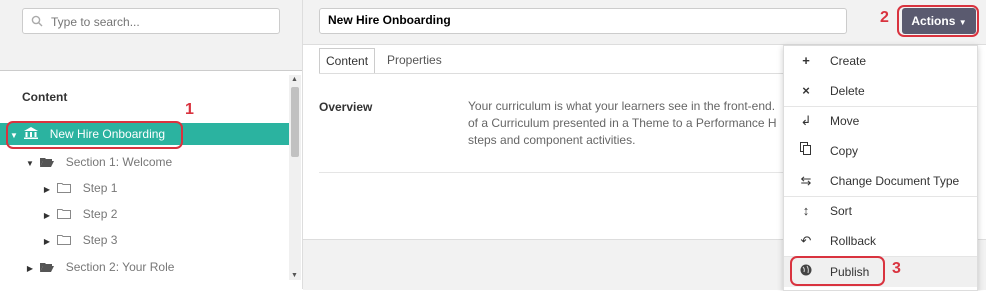 The image size is (986, 291). I want to click on tree-item-section-2: ▶ Section 2: Your Role, so click(87, 268).